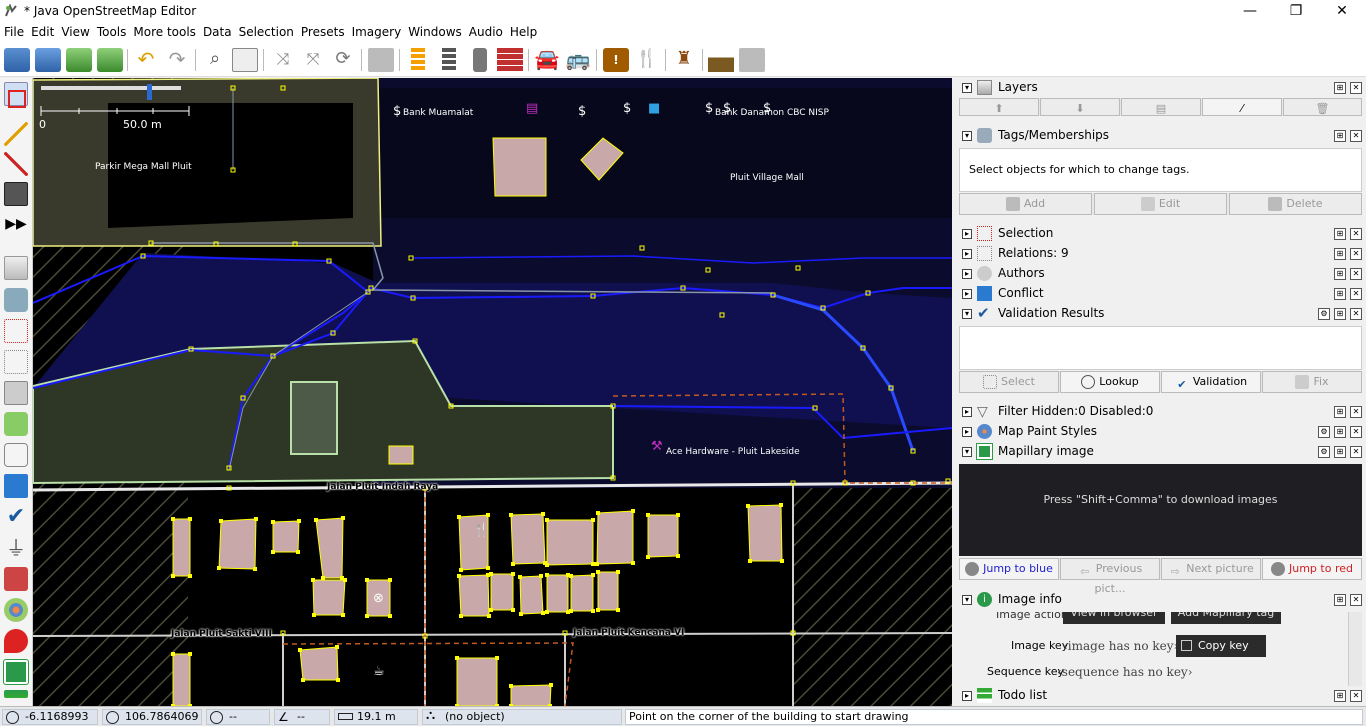 The width and height of the screenshot is (1366, 726). What do you see at coordinates (1162, 294) in the screenshot?
I see `conflict-panel-header: ▸ Conflict ⊞ ✕` at bounding box center [1162, 294].